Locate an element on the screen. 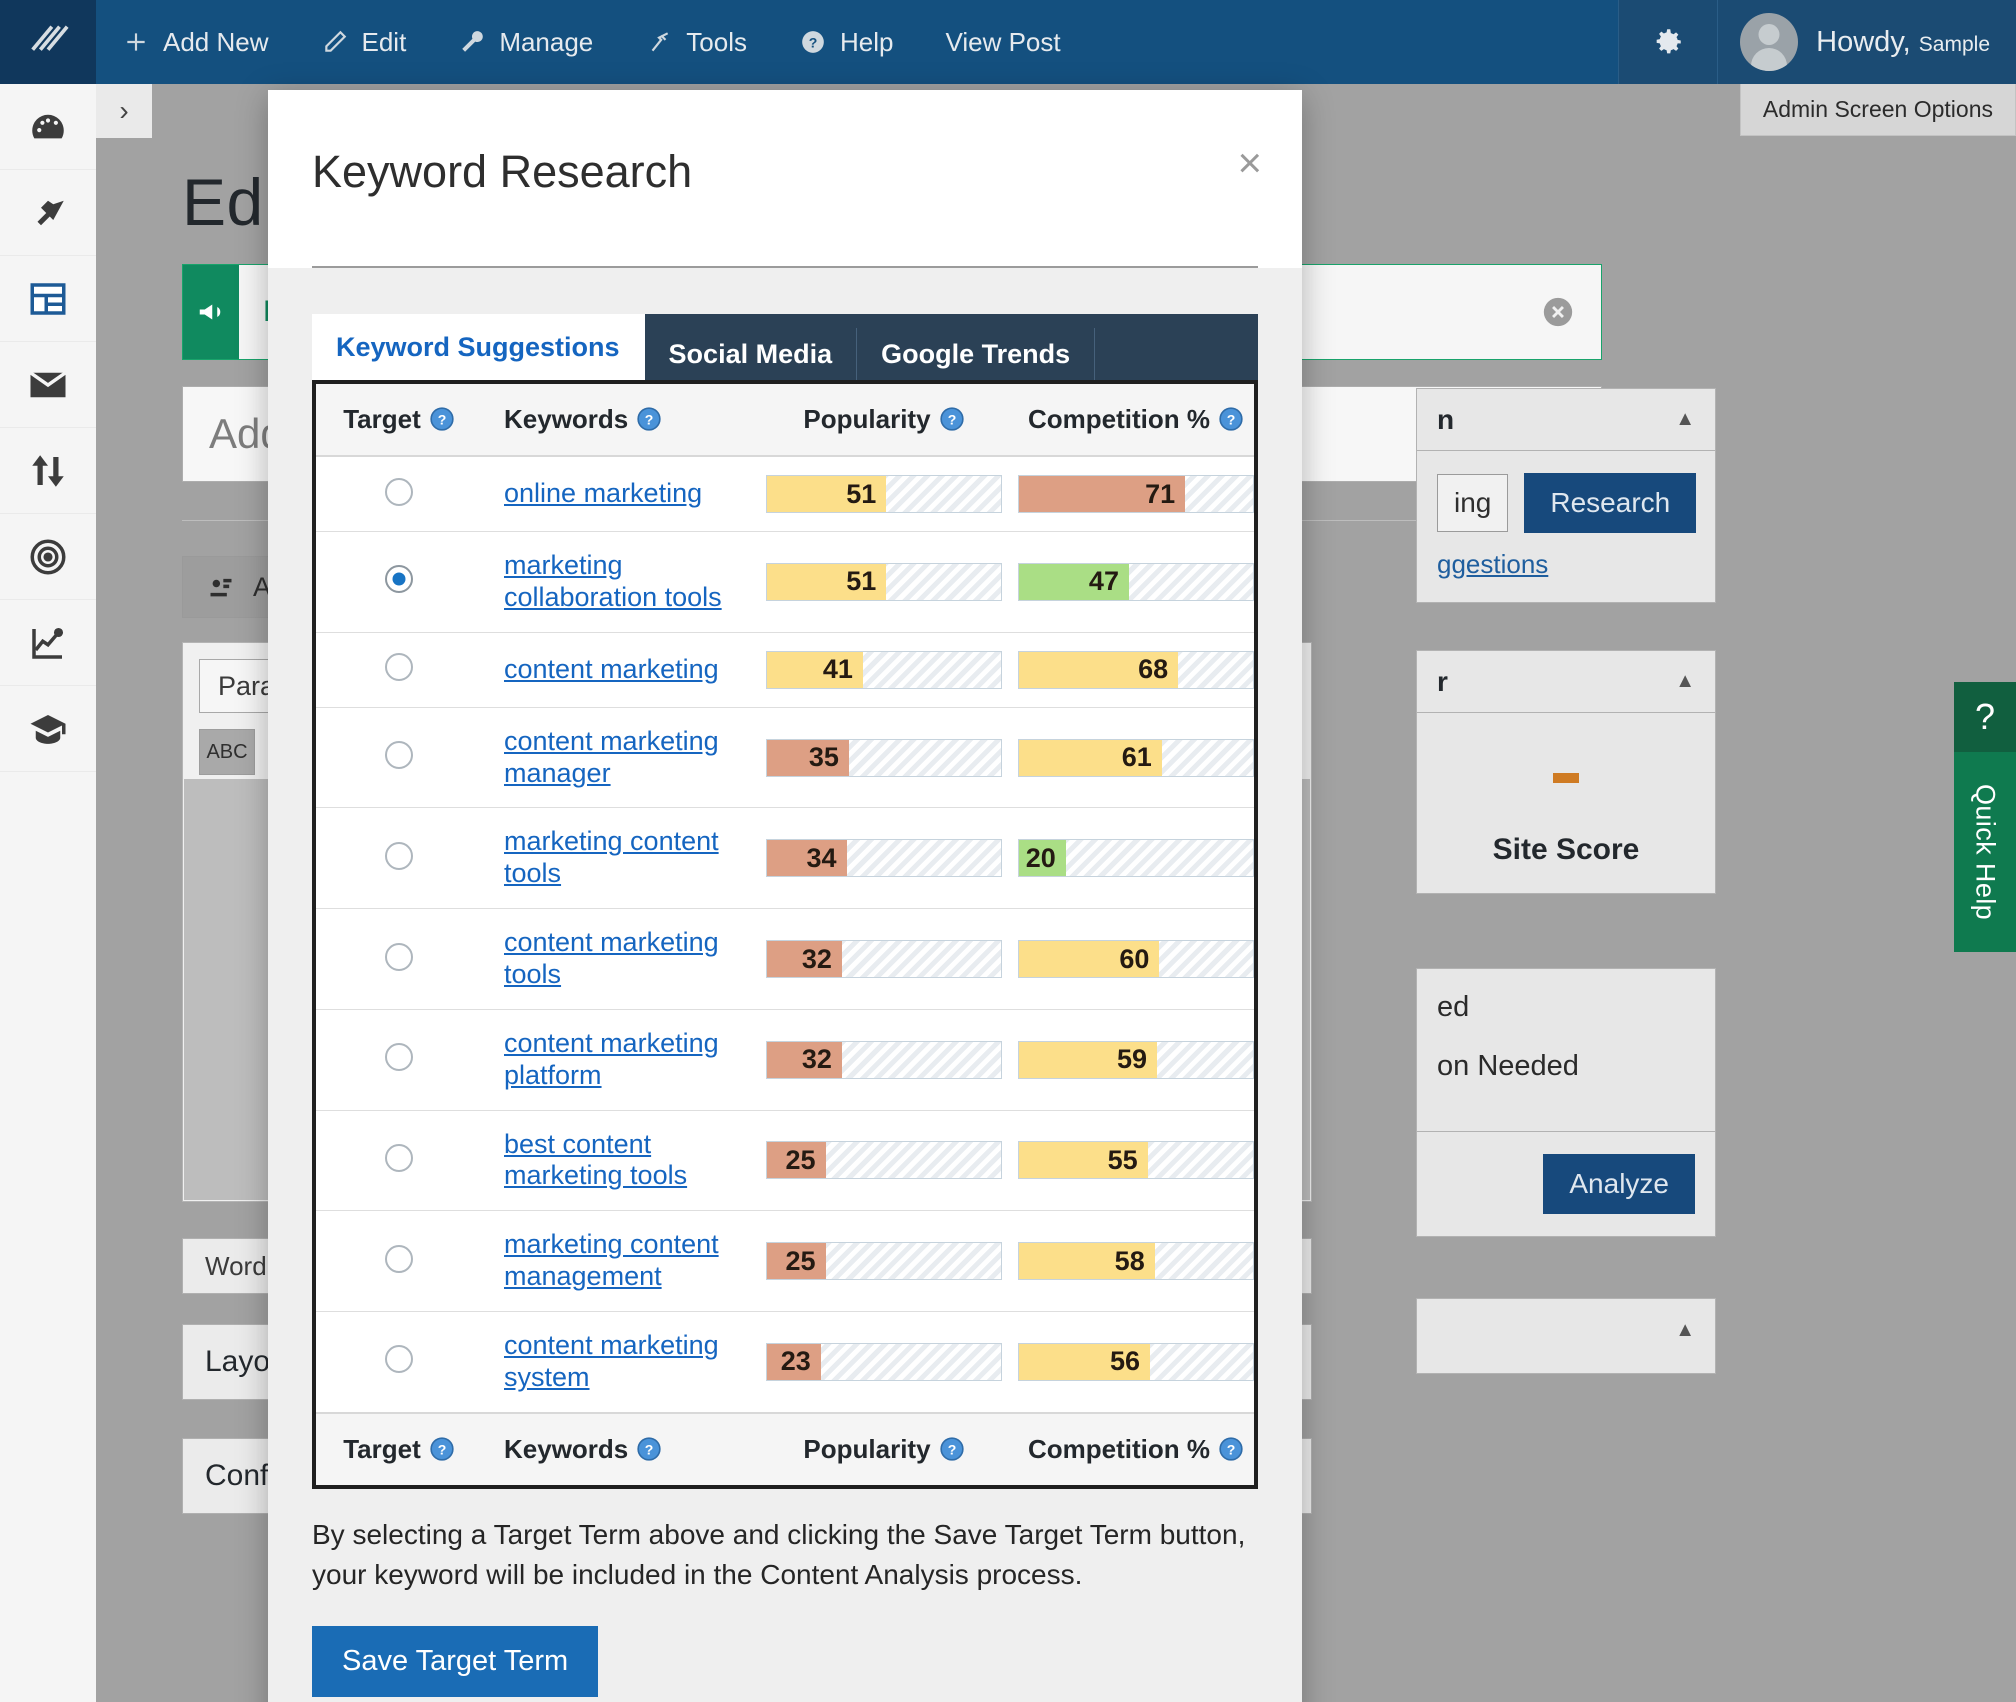 The image size is (2016, 1702). keyword-cell: content marketing is located at coordinates (616, 669).